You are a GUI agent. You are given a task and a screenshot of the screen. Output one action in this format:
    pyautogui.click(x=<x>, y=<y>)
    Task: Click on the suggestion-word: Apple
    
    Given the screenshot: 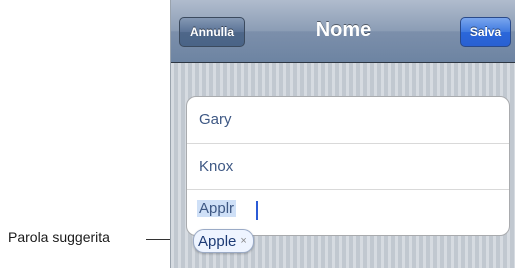 What is the action you would take?
    pyautogui.click(x=217, y=241)
    